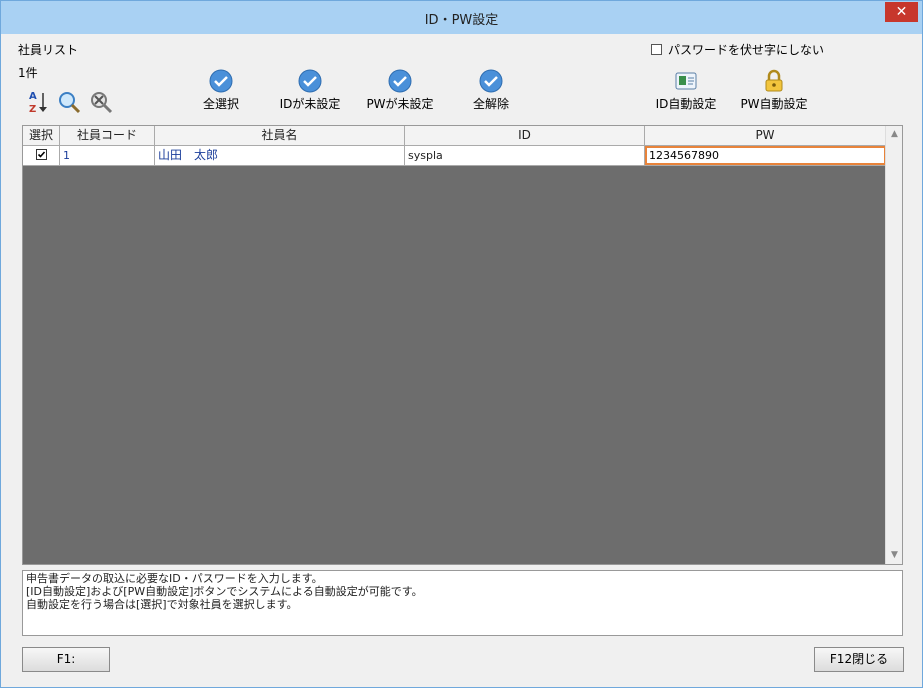 This screenshot has width=923, height=688. I want to click on table-row: 1 山田 太郎 syspla 1234567890, so click(454, 156).